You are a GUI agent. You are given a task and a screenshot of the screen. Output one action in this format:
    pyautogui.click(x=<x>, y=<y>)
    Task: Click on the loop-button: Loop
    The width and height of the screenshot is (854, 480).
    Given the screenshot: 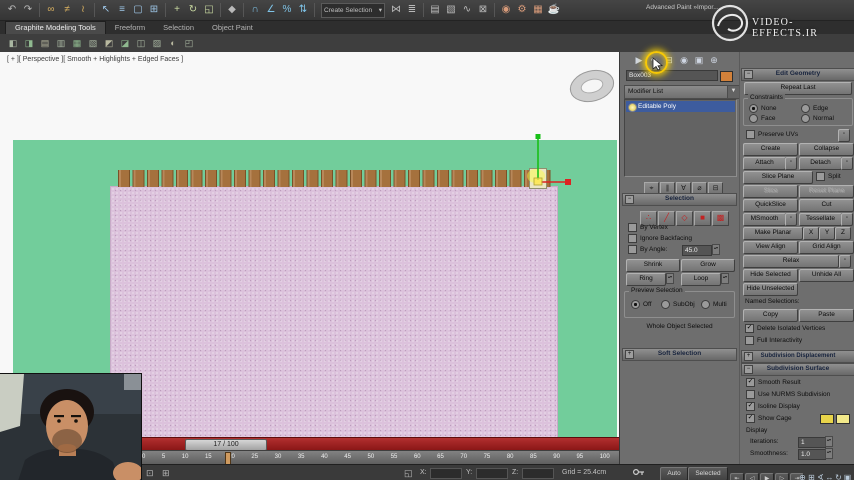 What is the action you would take?
    pyautogui.click(x=701, y=279)
    